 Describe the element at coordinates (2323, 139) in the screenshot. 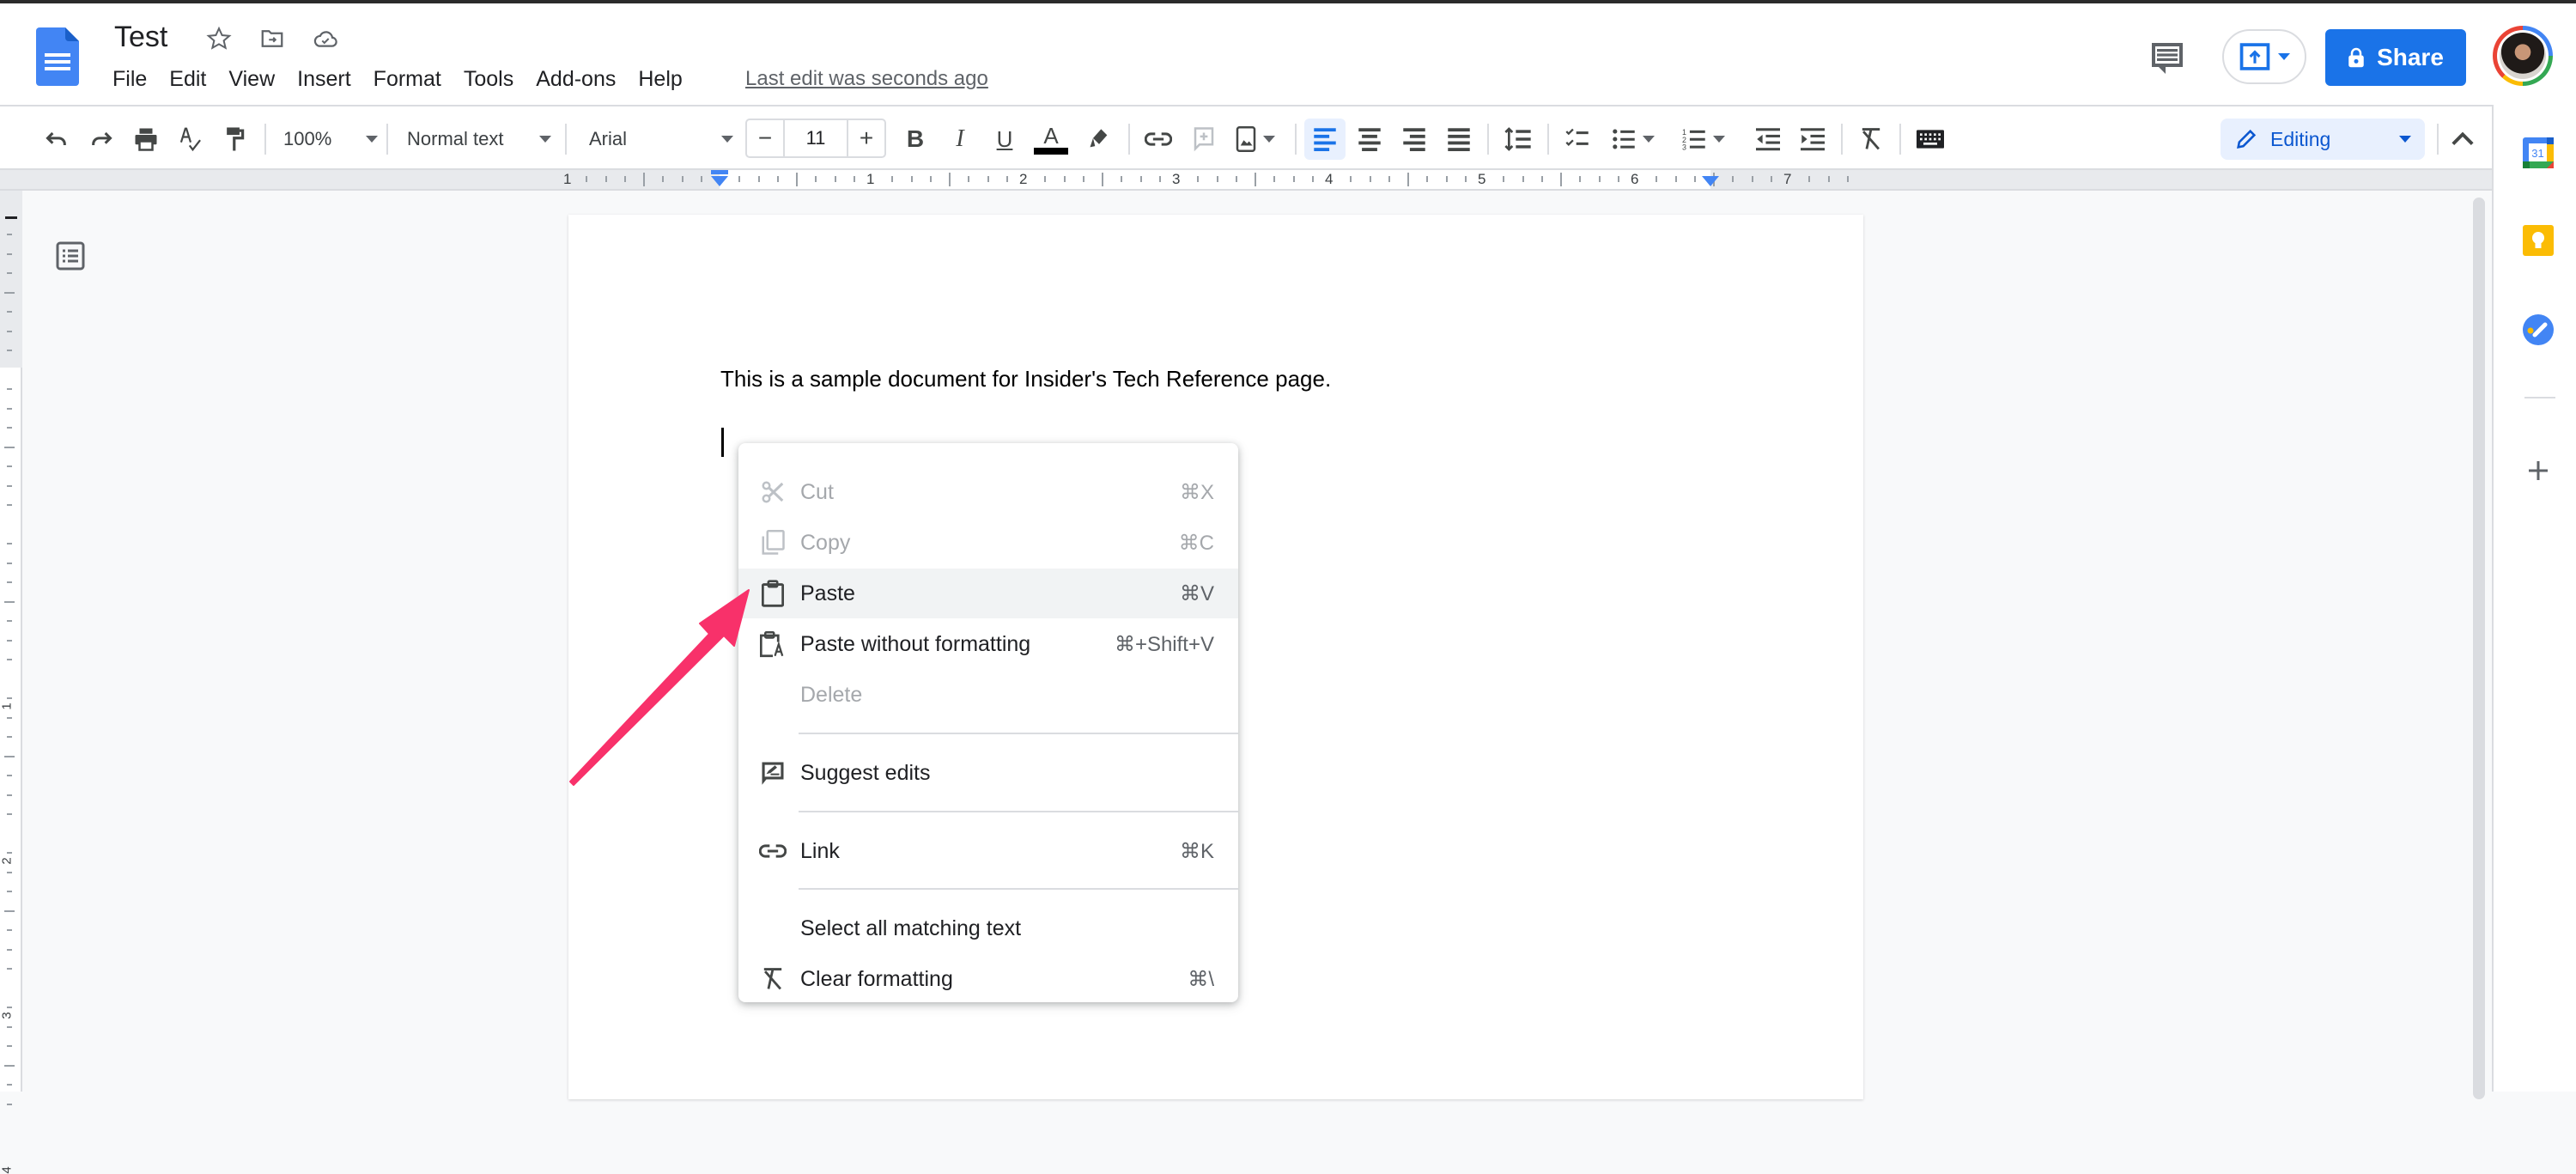

I see `editing-mode-select: Editing` at that location.